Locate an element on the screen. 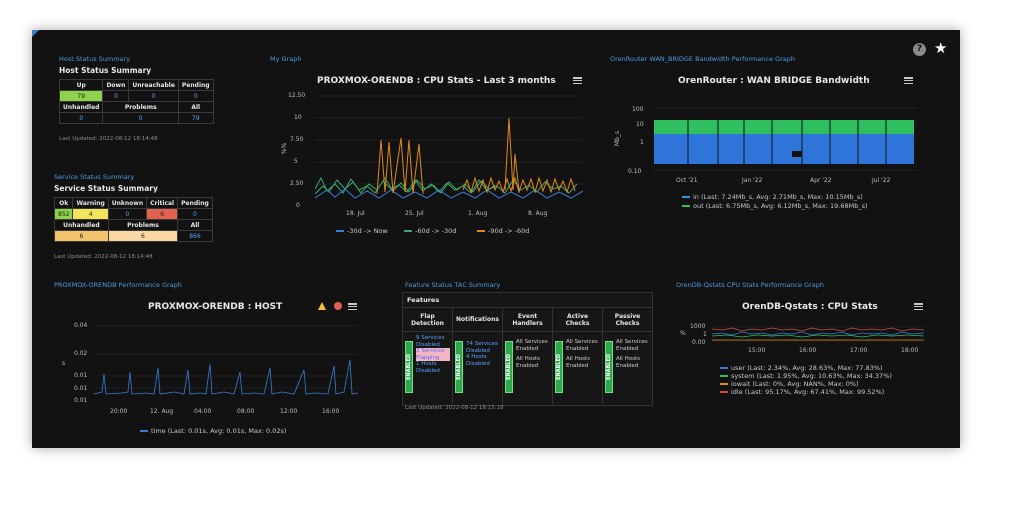  feature-link: 4 Hosts Disabled is located at coordinates (483, 360).